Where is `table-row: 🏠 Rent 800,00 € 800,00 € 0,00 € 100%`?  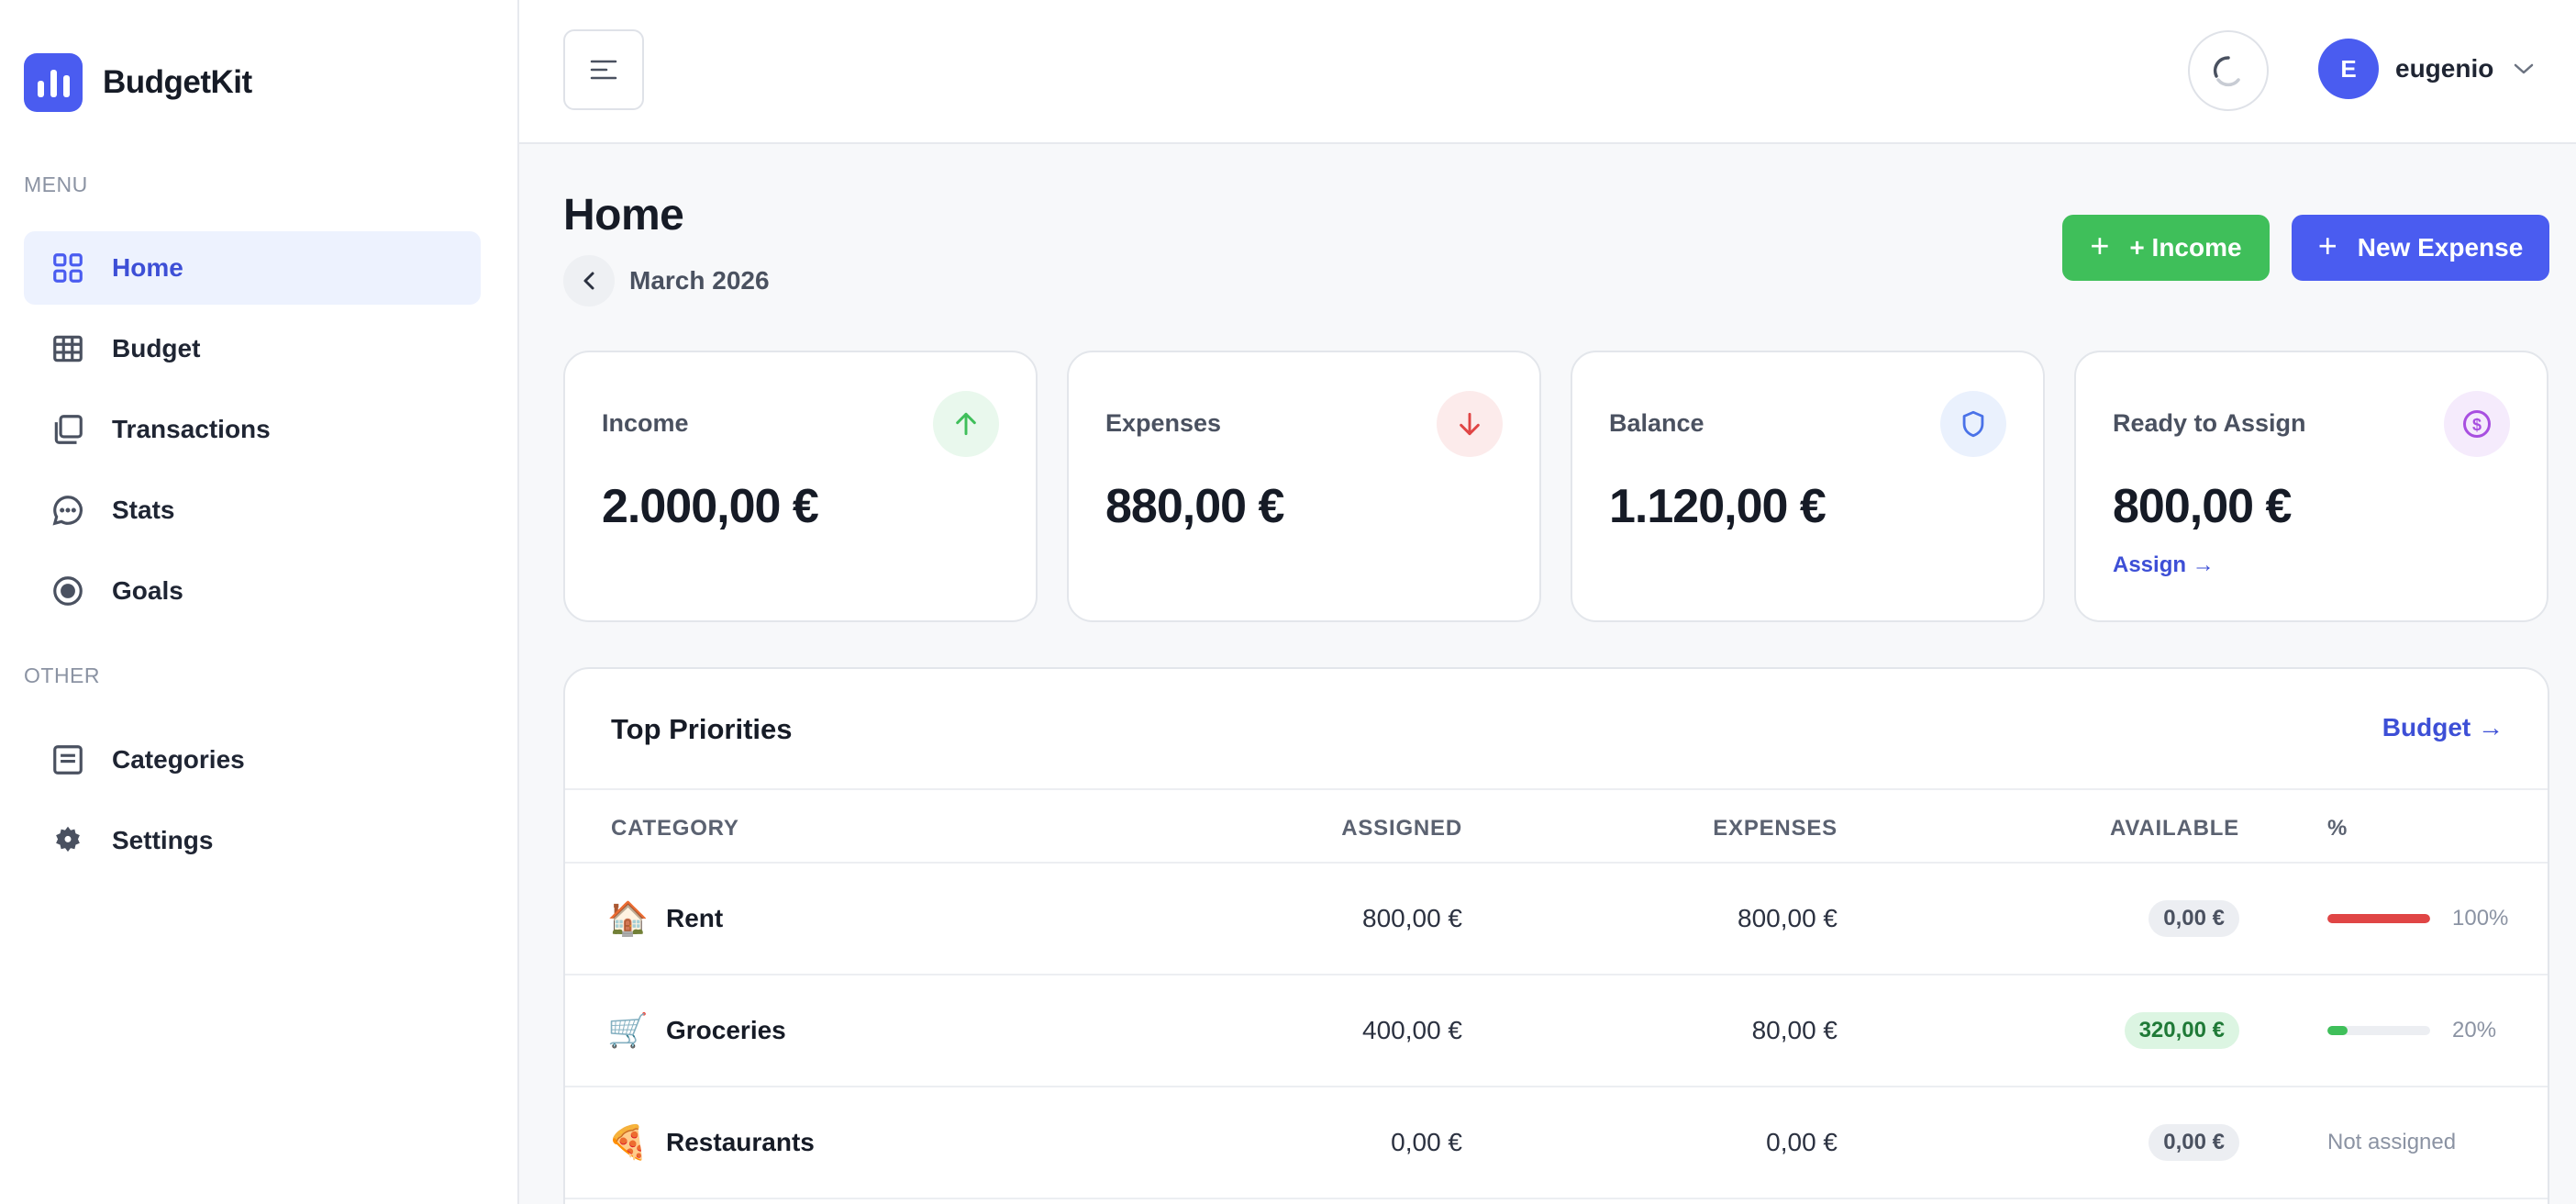
table-row: 🏠 Rent 800,00 € 800,00 € 0,00 € 100% is located at coordinates (1556, 919).